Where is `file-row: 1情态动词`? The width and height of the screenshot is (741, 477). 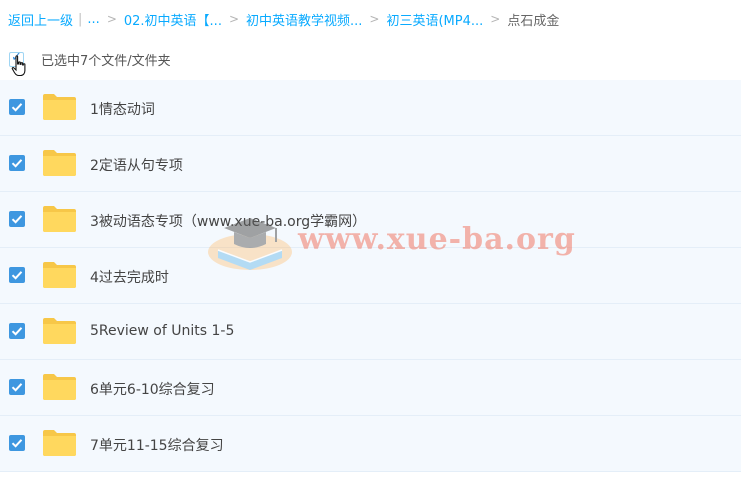 file-row: 1情态动词 is located at coordinates (370, 108).